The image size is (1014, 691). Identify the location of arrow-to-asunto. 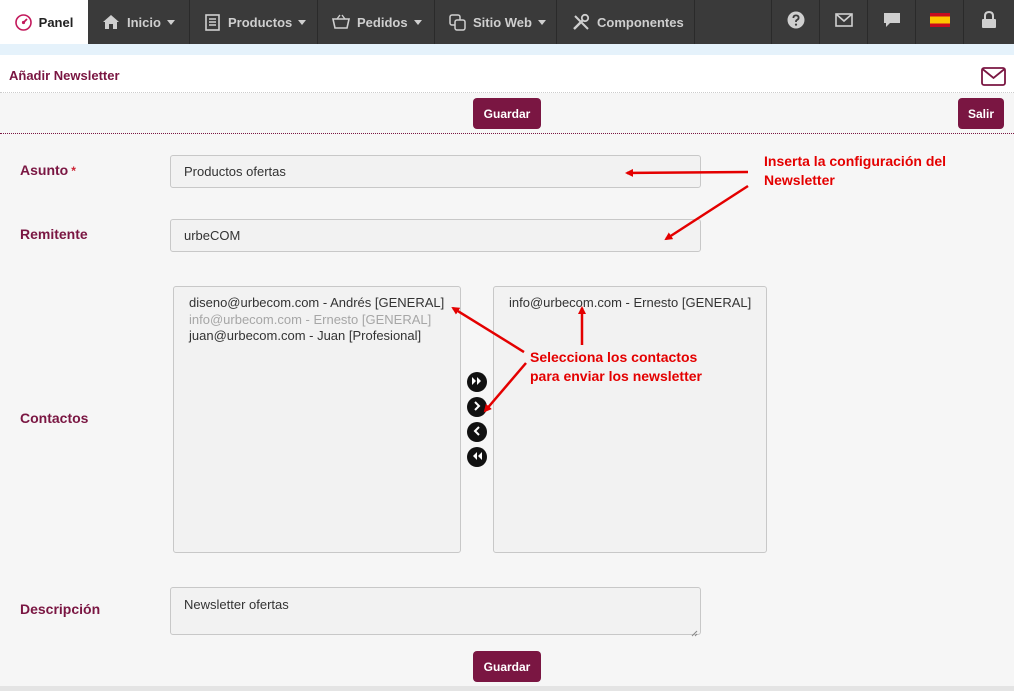
(687, 172).